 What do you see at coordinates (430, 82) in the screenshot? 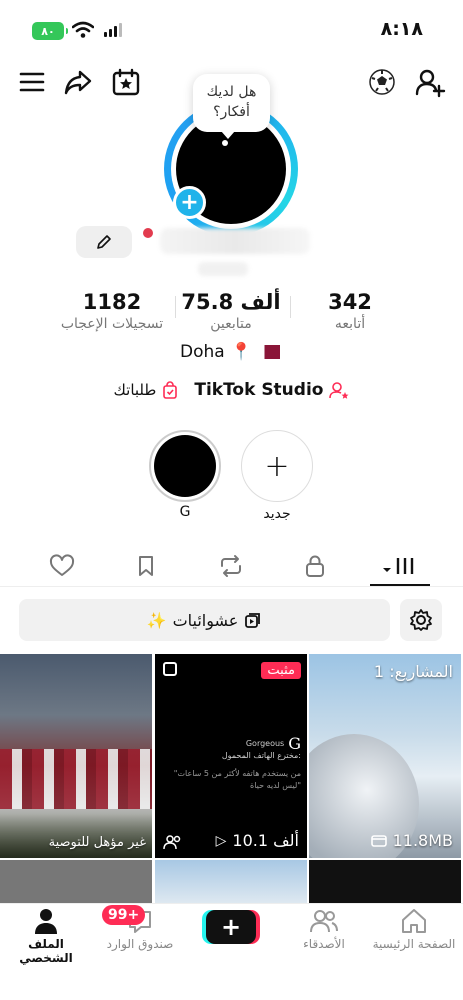
I see `add-friend-icon` at bounding box center [430, 82].